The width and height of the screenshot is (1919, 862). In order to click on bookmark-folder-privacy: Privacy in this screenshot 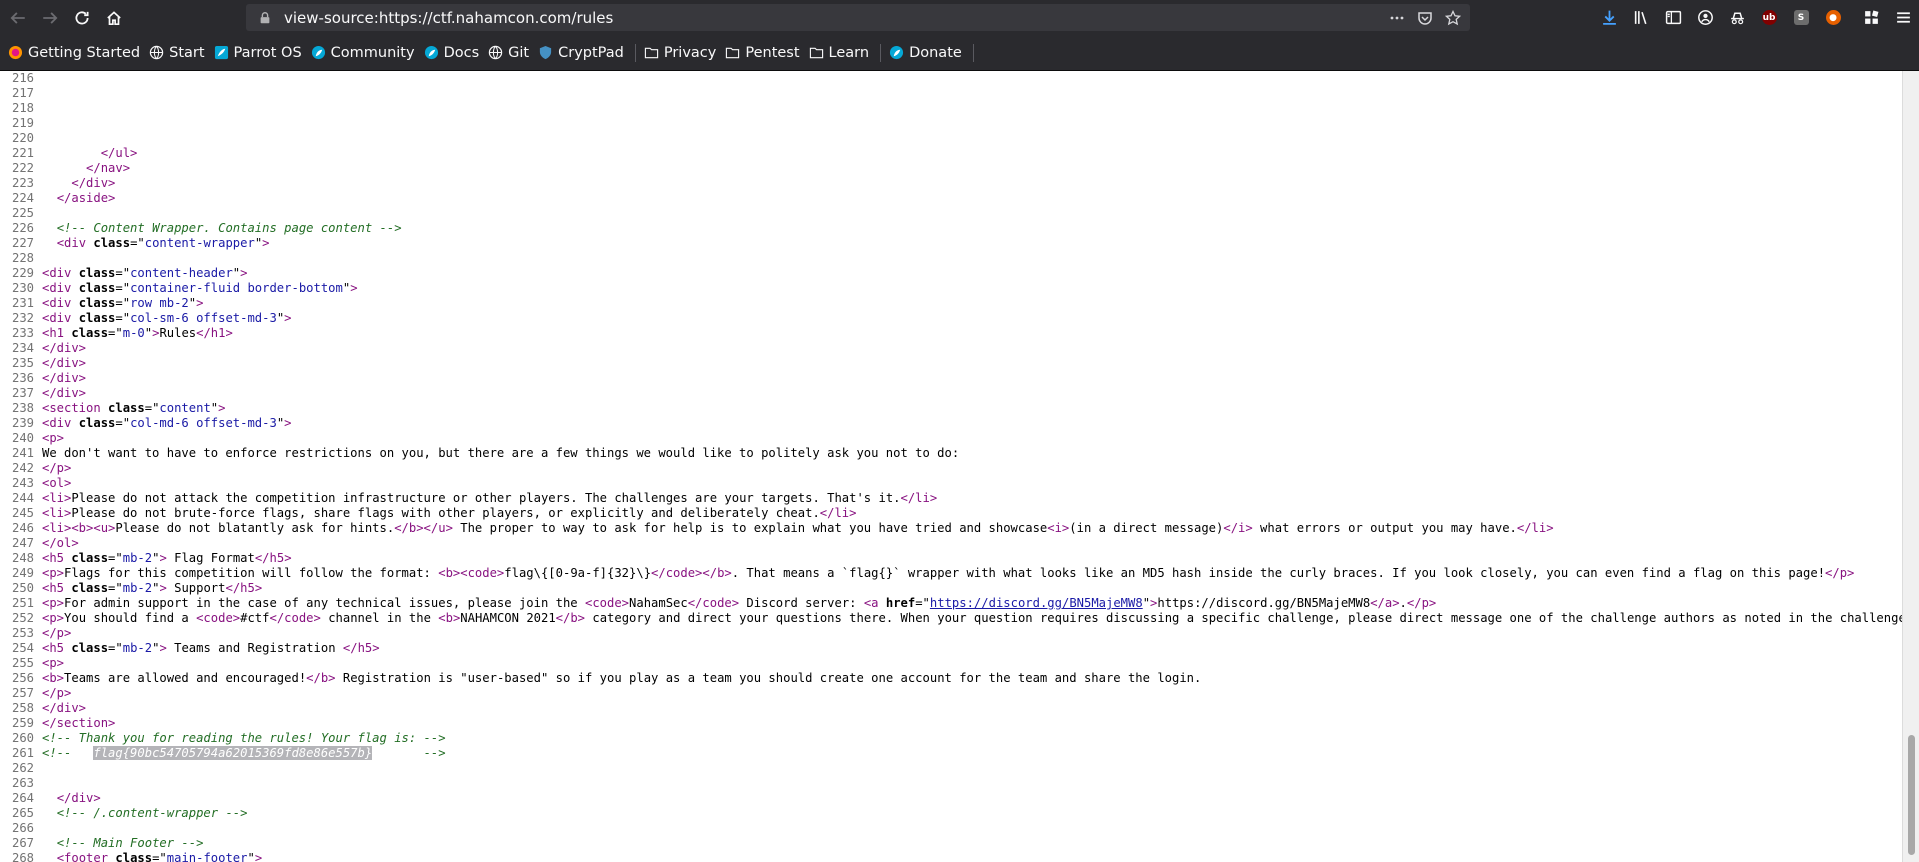, I will do `click(680, 53)`.